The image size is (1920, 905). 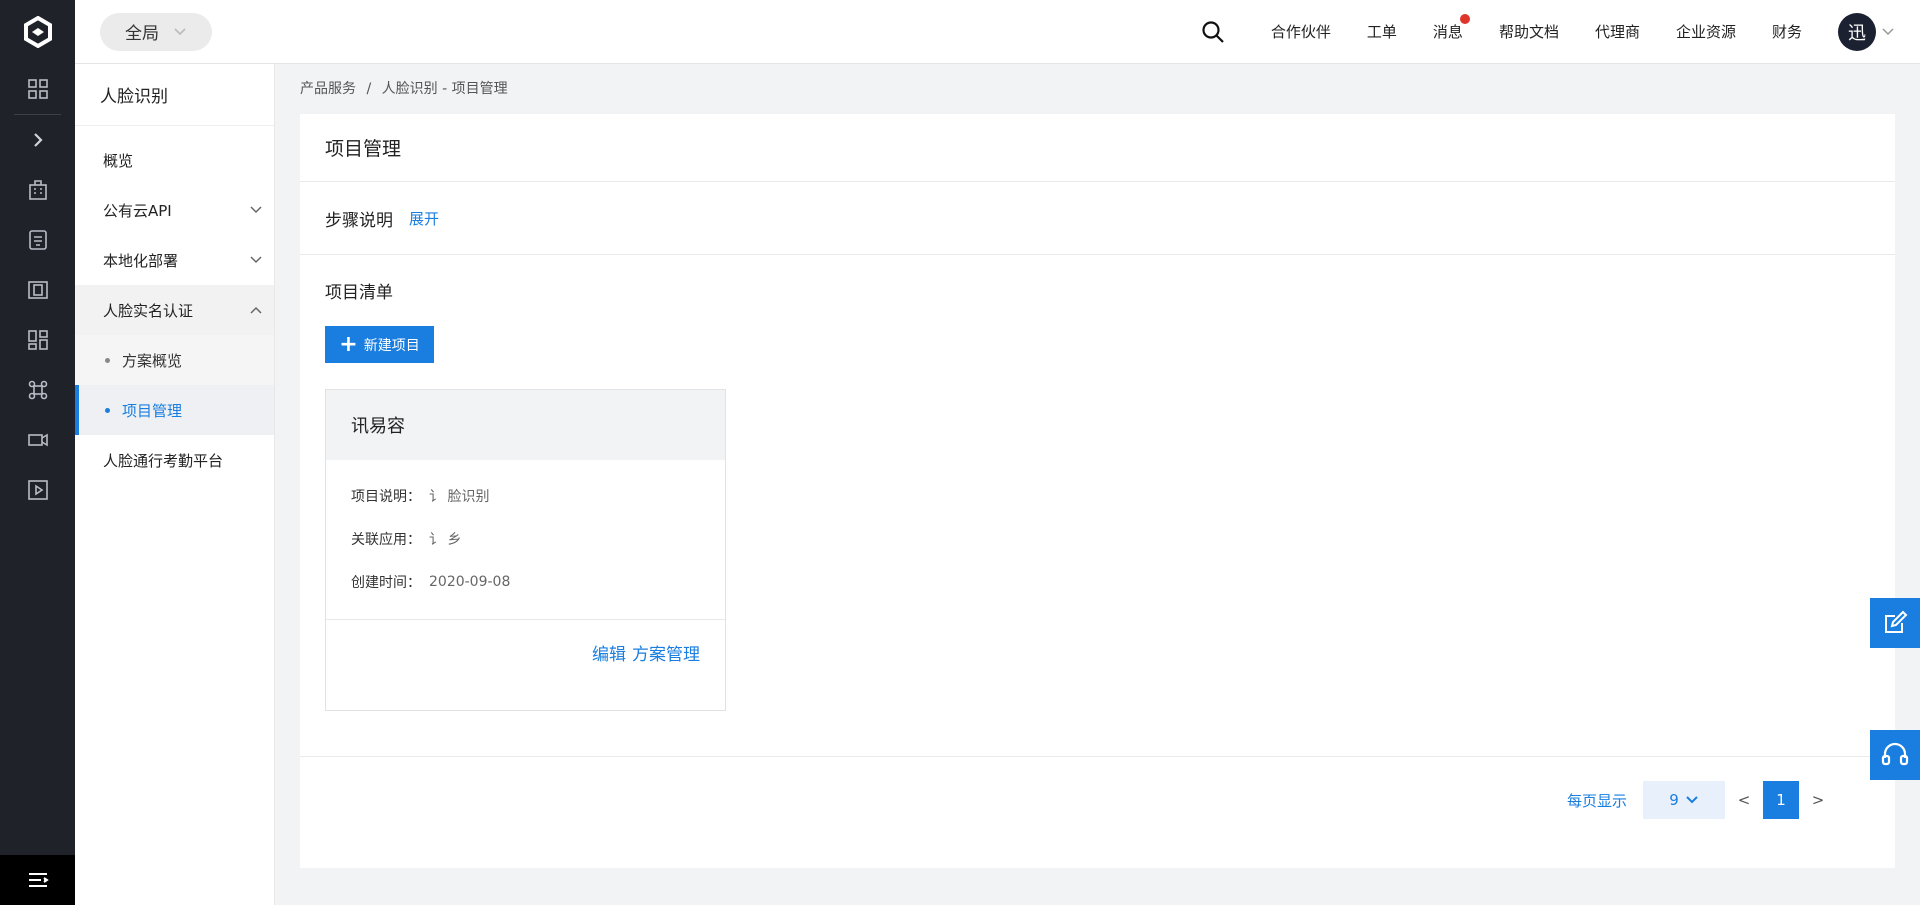 I want to click on user-menu: 迅, so click(x=1866, y=31).